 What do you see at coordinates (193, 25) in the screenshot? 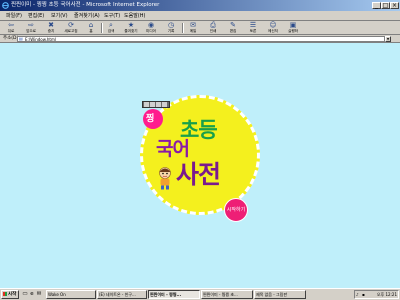
I see `mail-icon: ✉` at bounding box center [193, 25].